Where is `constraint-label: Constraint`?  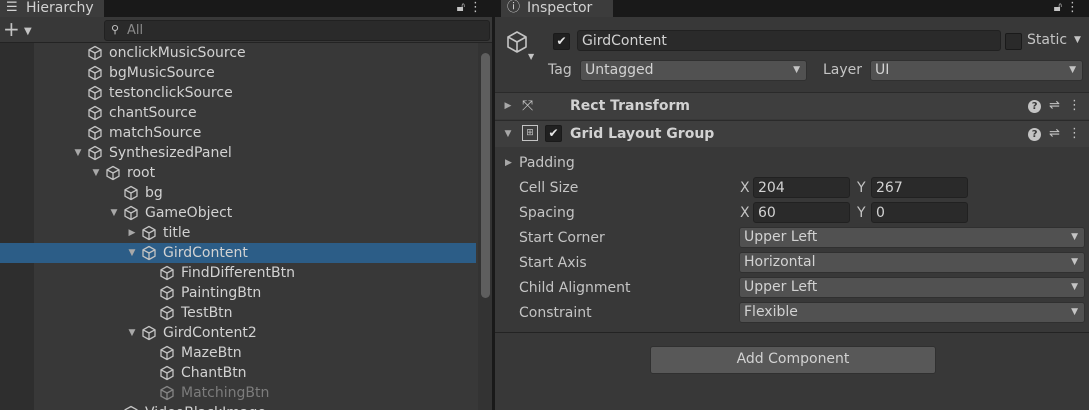 constraint-label: Constraint is located at coordinates (555, 313).